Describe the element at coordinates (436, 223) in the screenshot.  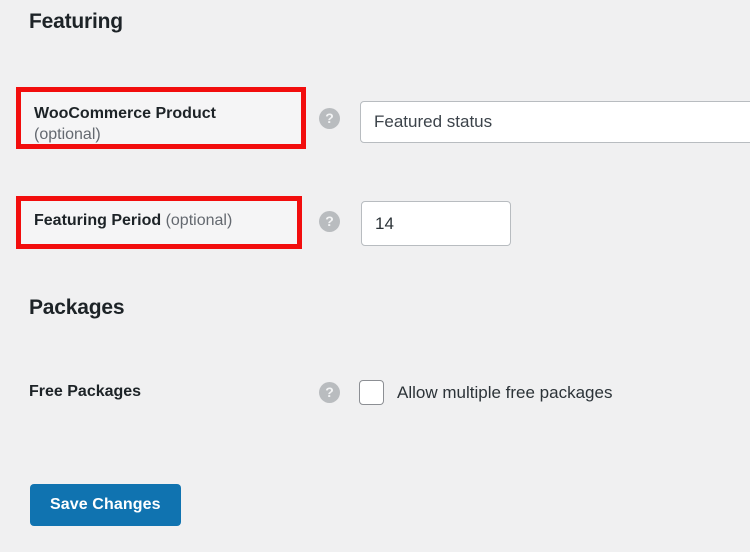
I see `input-featuring-period: 14` at that location.